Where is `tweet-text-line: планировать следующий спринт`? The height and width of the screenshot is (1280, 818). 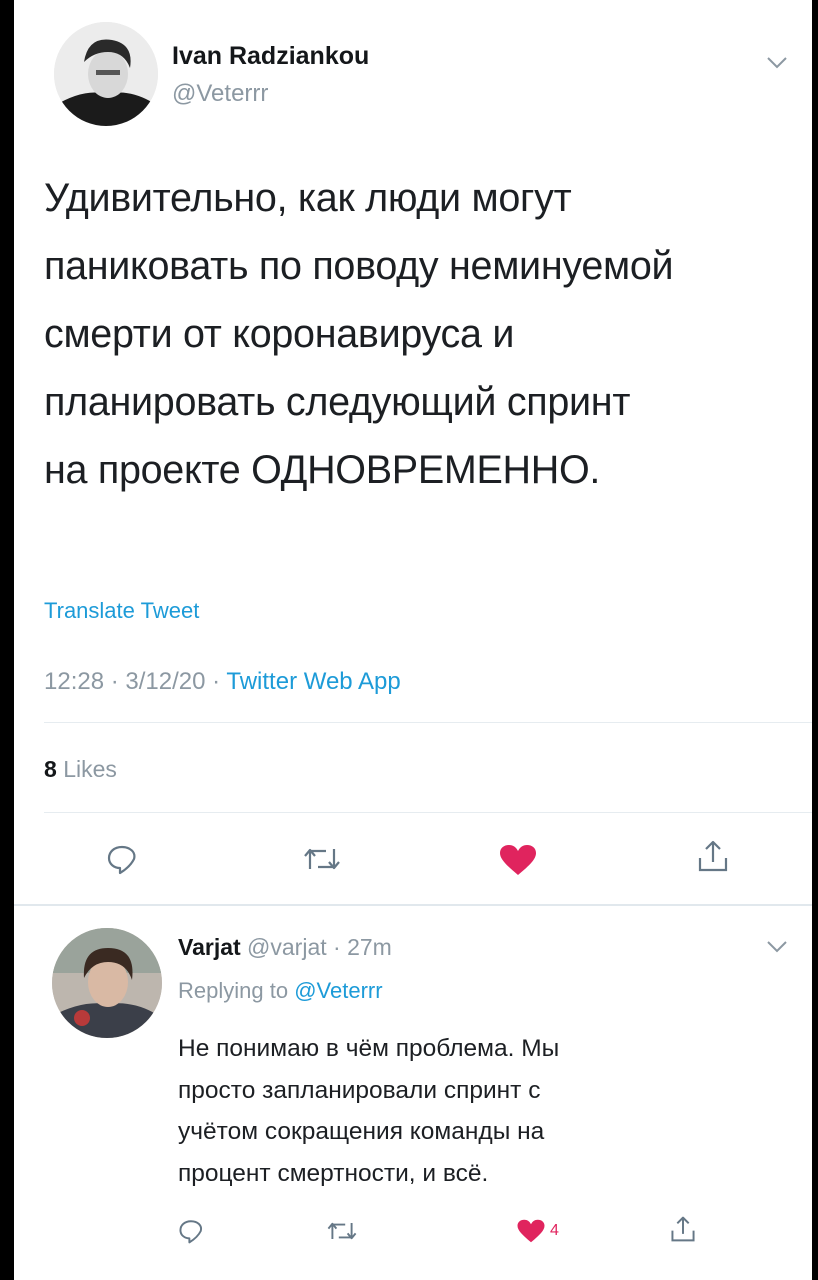 tweet-text-line: планировать следующий спринт is located at coordinates (337, 402).